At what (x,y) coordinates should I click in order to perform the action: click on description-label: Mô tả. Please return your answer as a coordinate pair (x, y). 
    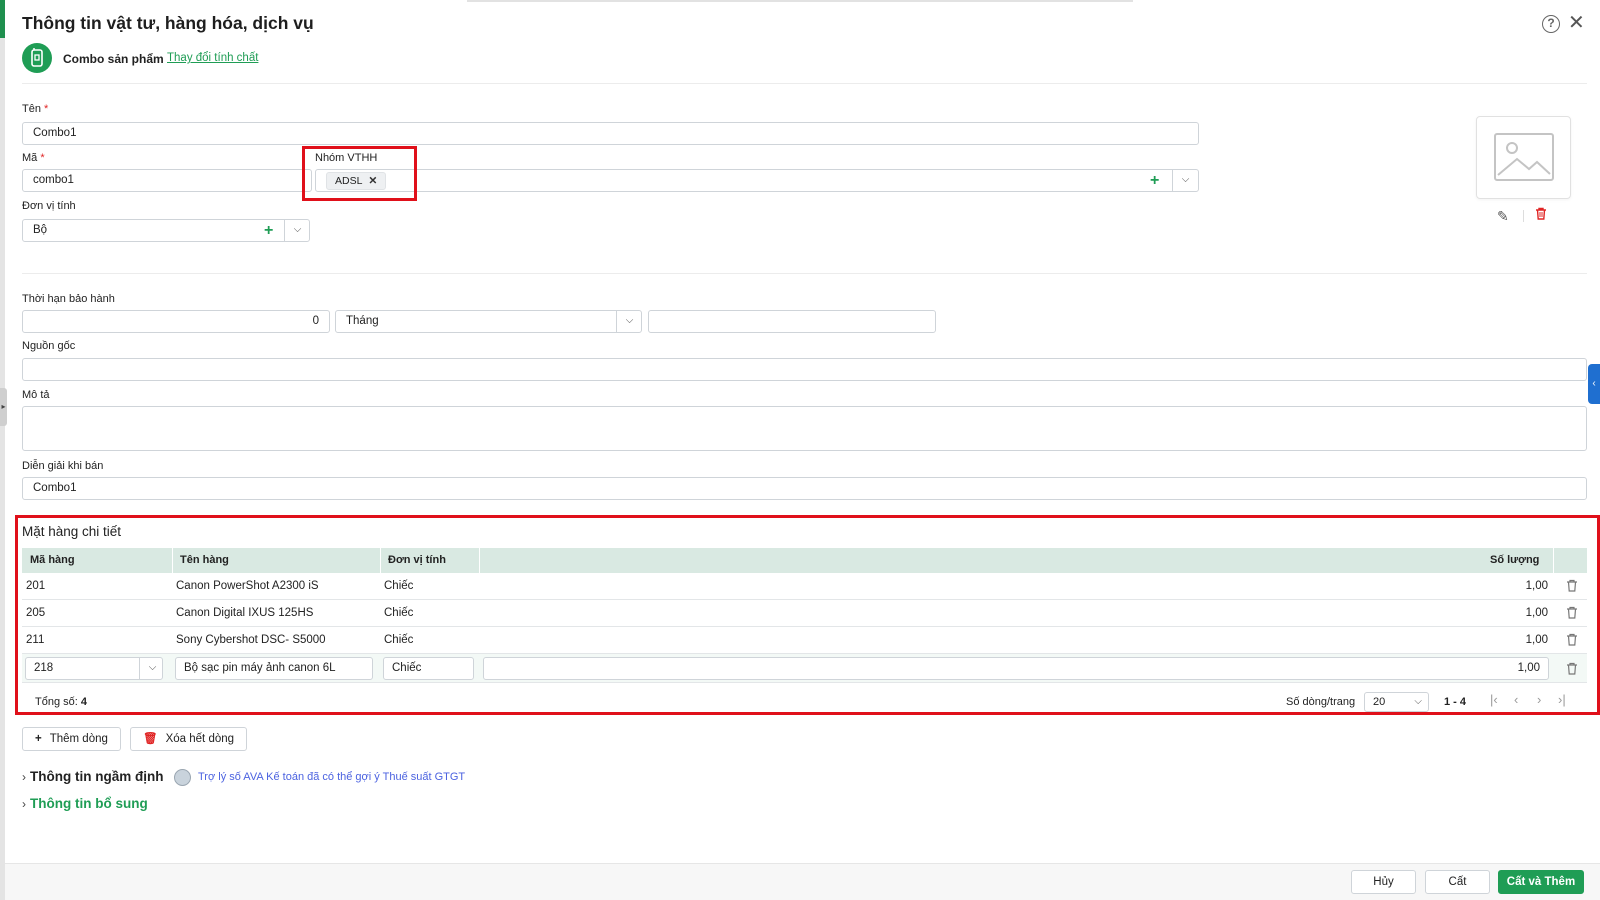
    Looking at the image, I should click on (36, 395).